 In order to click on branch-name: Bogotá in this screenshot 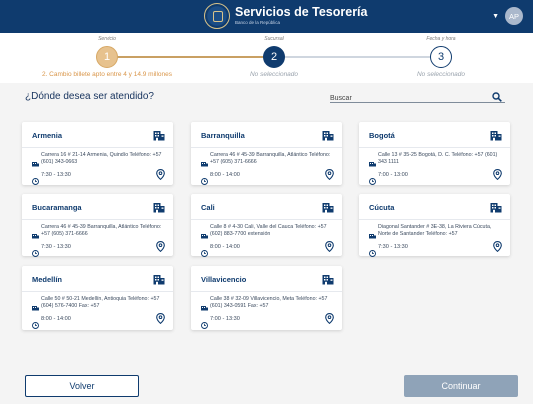, I will do `click(382, 135)`.